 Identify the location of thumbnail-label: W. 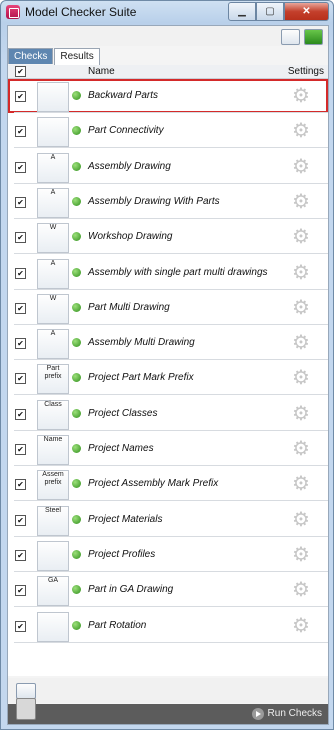
(53, 228).